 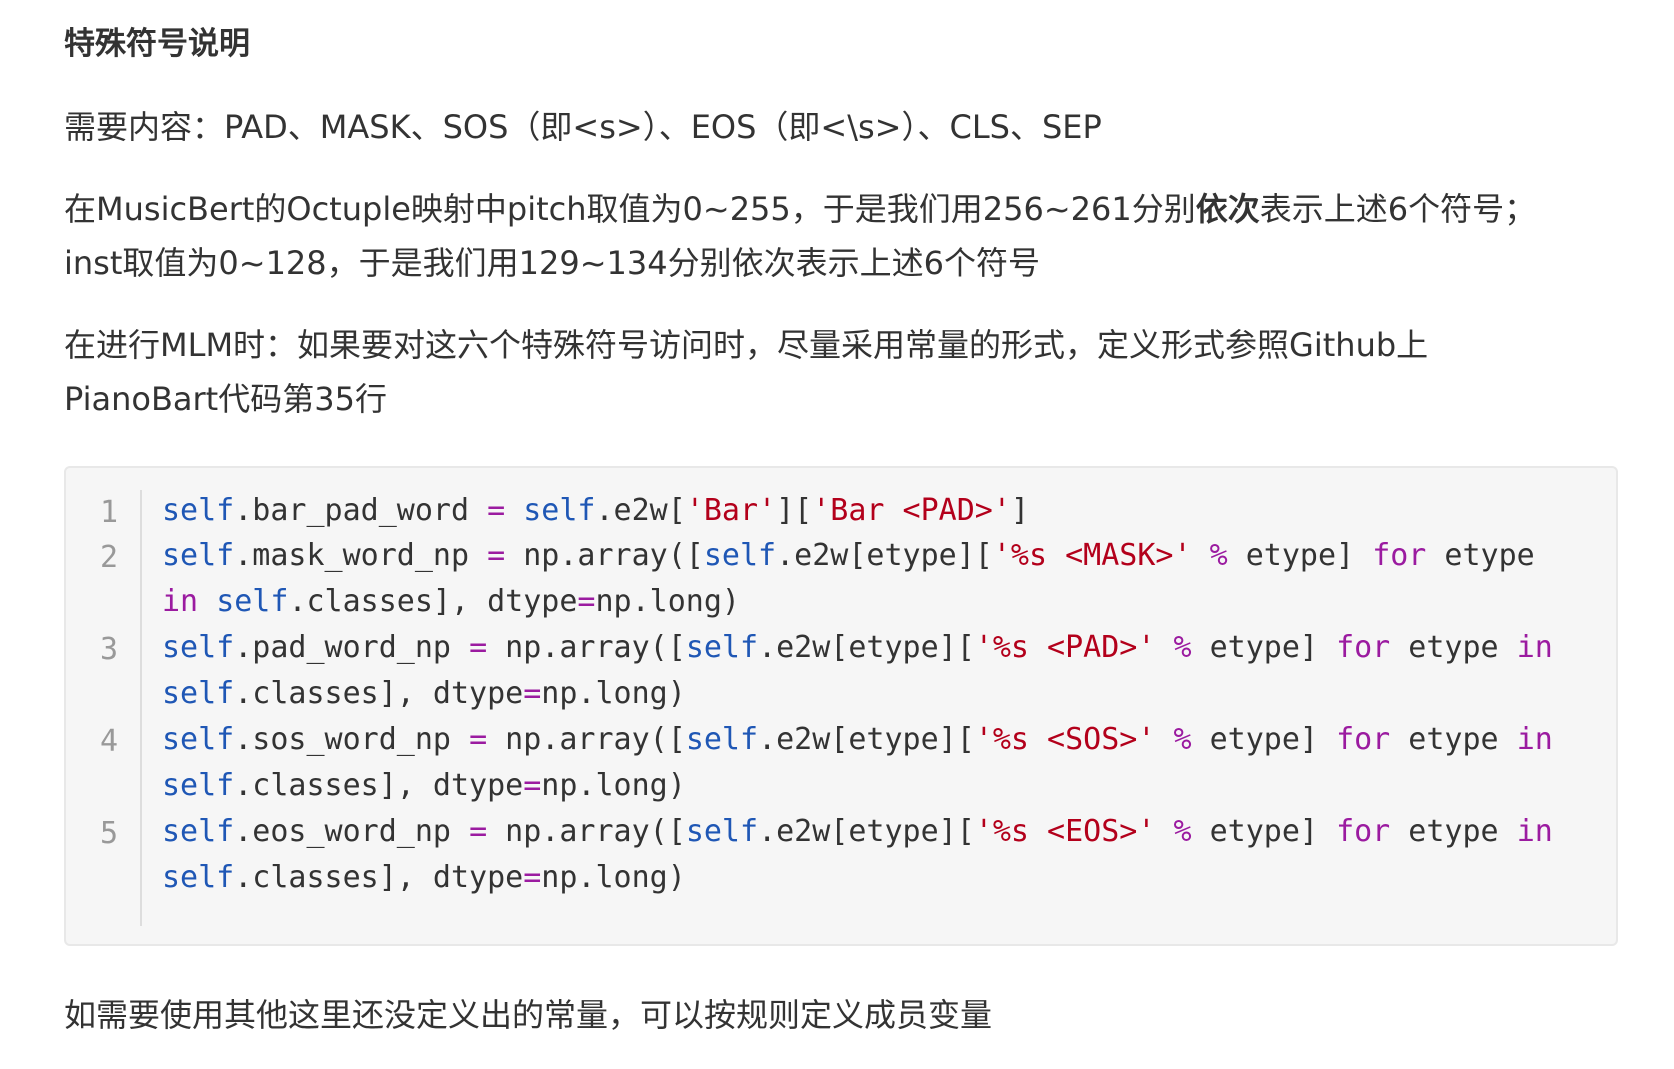 What do you see at coordinates (108, 557) in the screenshot?
I see `line-number: 2` at bounding box center [108, 557].